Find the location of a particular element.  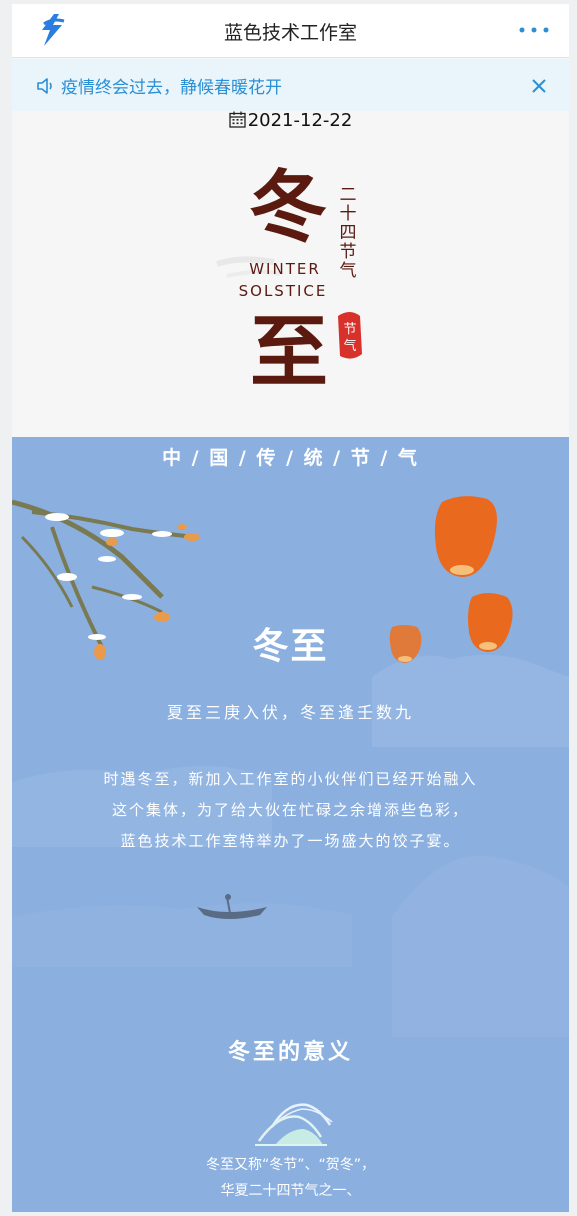

vertical-char-1: 二 is located at coordinates (348, 195).